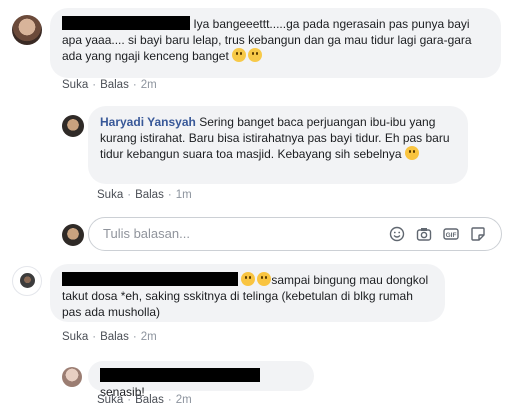 This screenshot has width=515, height=420. What do you see at coordinates (233, 233) in the screenshot?
I see `reply-input` at bounding box center [233, 233].